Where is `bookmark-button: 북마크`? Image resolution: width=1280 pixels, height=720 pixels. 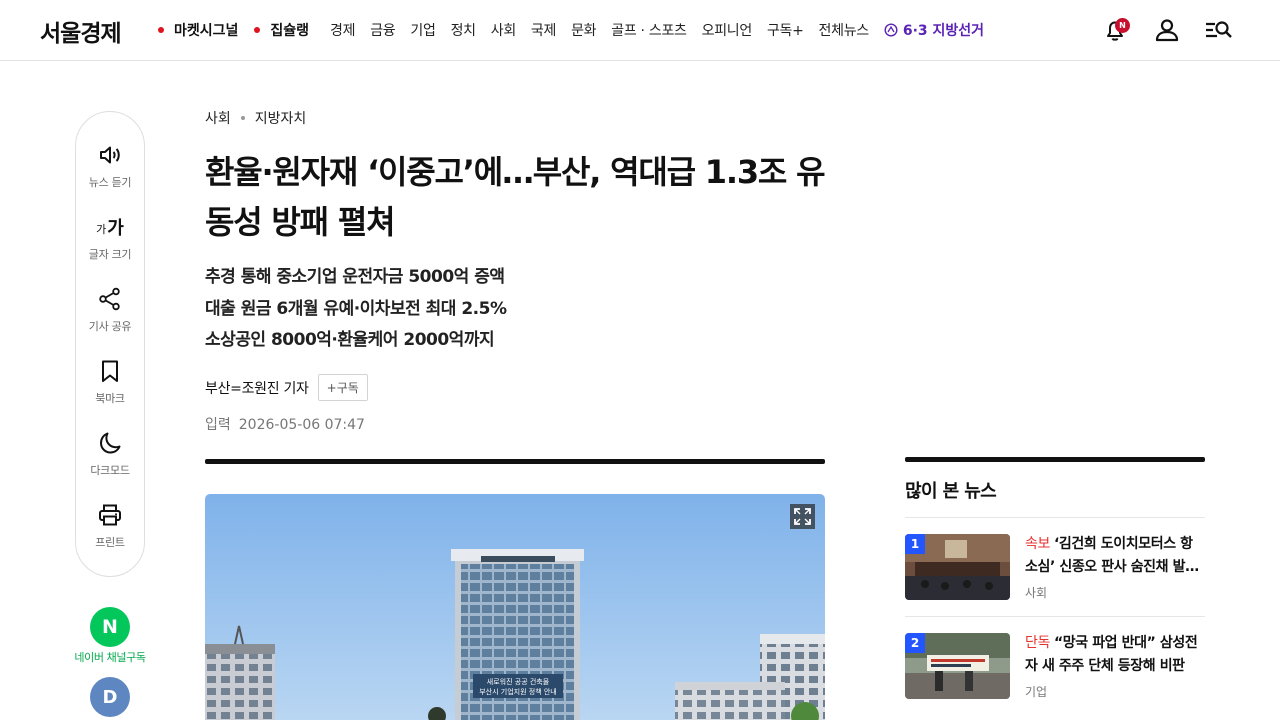
bookmark-button: 북마크 is located at coordinates (110, 382).